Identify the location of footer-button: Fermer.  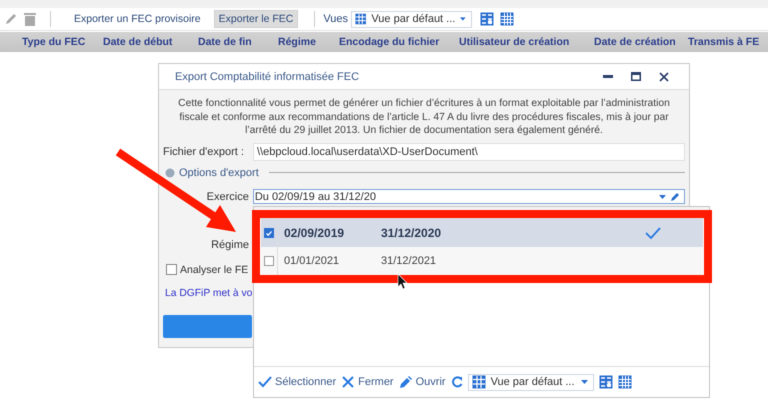
(367, 382).